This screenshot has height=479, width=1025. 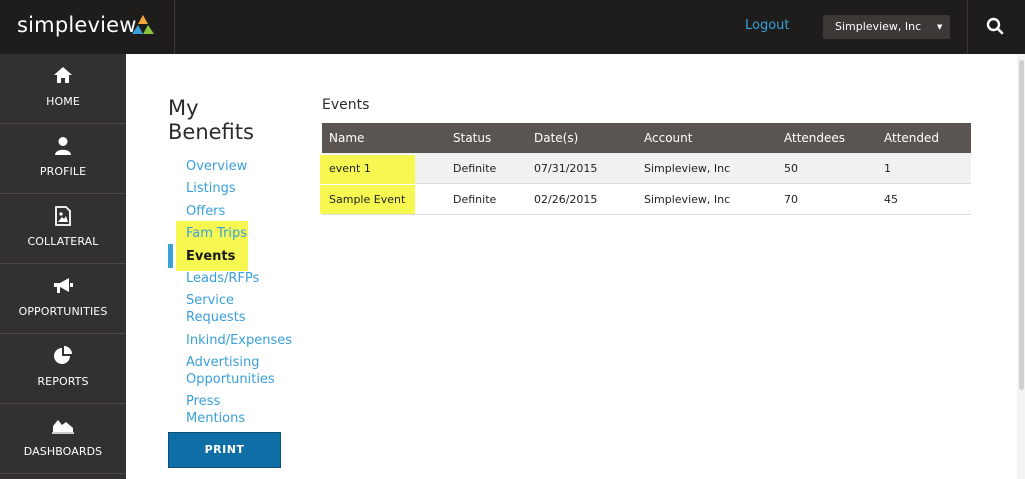 What do you see at coordinates (63, 241) in the screenshot?
I see `sidebar-item-label: COLLATERAL` at bounding box center [63, 241].